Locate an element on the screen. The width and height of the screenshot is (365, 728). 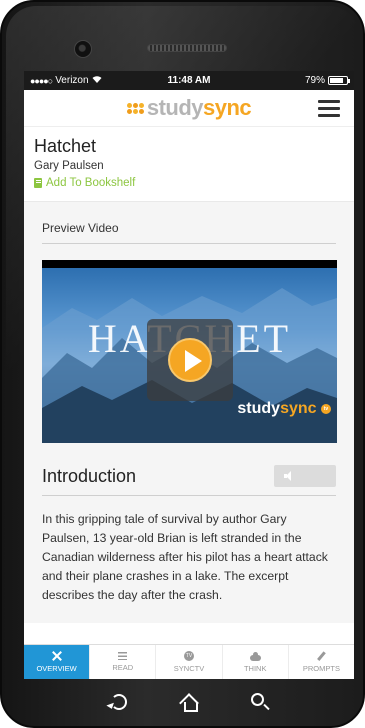
book-header: Hatchet Gary Paulsen Add To Bookshelf is located at coordinates (189, 164).